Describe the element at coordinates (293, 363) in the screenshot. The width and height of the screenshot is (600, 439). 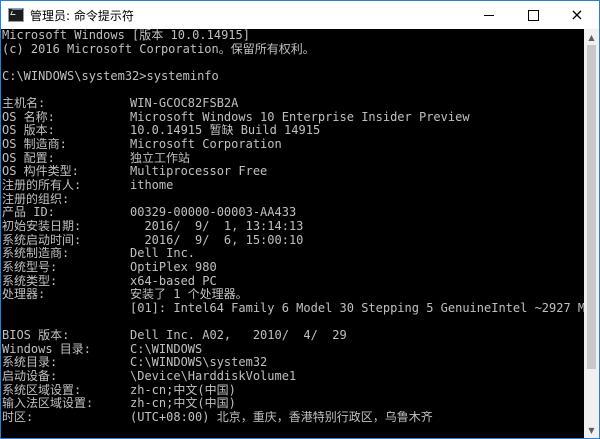
I see `systeminfo-row: 系统目录: C:\WINDOWS\system32` at that location.